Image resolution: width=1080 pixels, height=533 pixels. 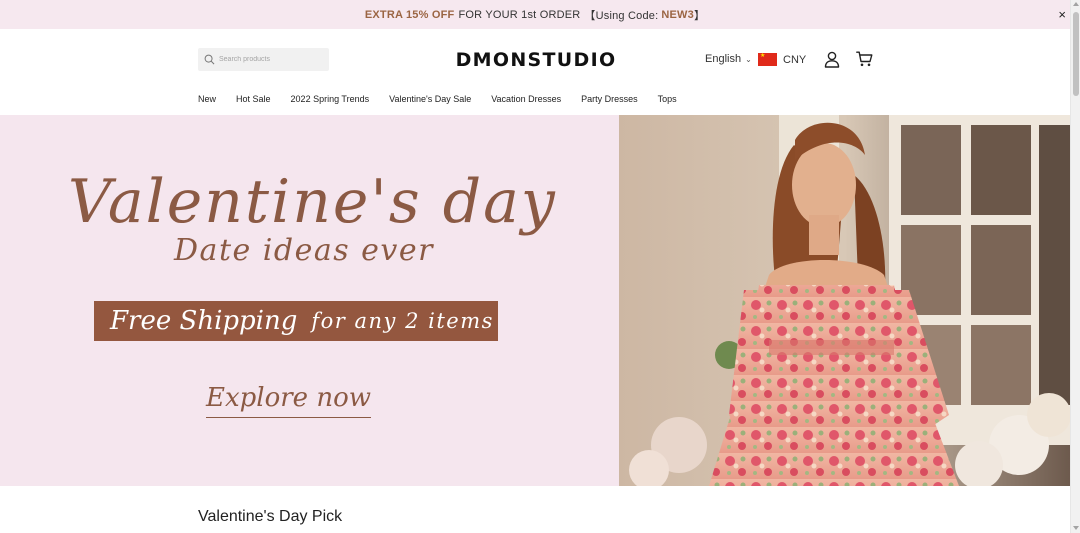 What do you see at coordinates (330, 99) in the screenshot?
I see `nav-item-spring-trends: 2022 Spring Trends` at bounding box center [330, 99].